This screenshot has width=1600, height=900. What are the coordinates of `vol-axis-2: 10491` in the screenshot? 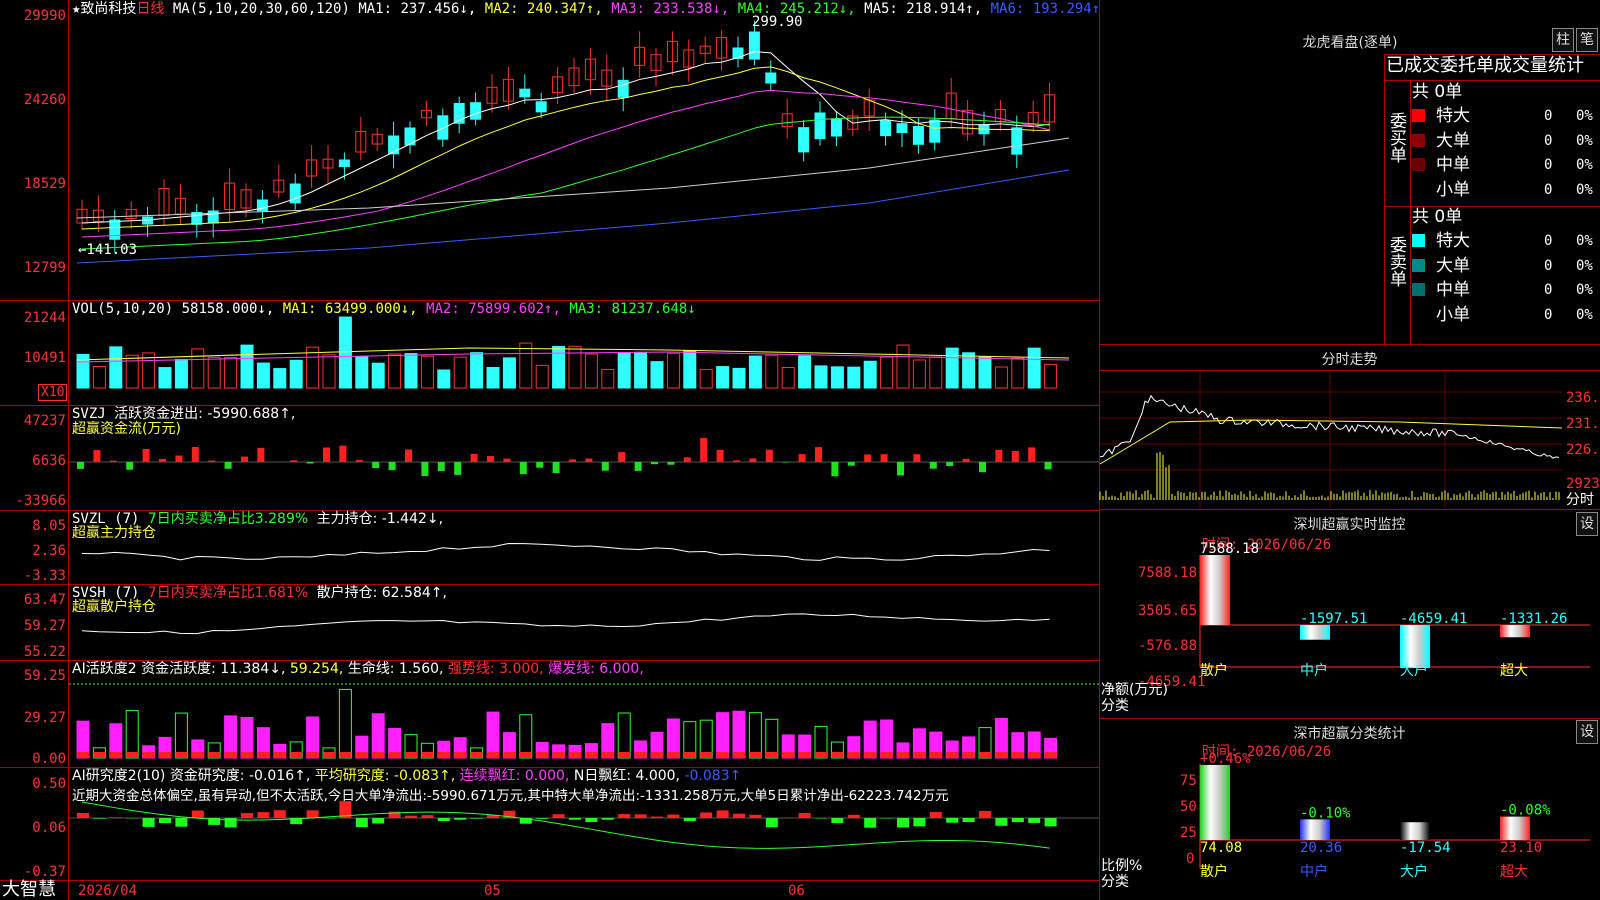 It's located at (44, 358).